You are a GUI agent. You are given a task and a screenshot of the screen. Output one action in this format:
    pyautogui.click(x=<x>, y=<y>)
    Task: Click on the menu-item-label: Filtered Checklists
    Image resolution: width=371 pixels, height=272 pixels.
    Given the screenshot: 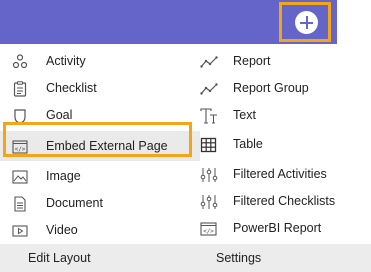 What is the action you would take?
    pyautogui.click(x=284, y=201)
    